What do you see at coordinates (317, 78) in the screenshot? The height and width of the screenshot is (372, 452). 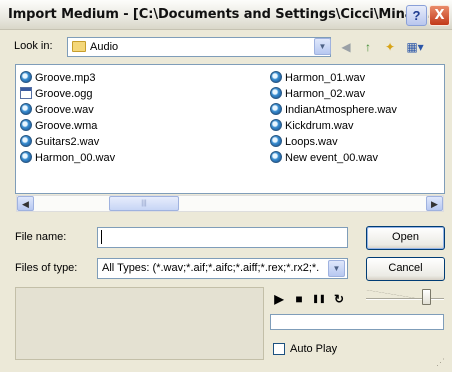 I see `file-item: Harmon_01.wav` at bounding box center [317, 78].